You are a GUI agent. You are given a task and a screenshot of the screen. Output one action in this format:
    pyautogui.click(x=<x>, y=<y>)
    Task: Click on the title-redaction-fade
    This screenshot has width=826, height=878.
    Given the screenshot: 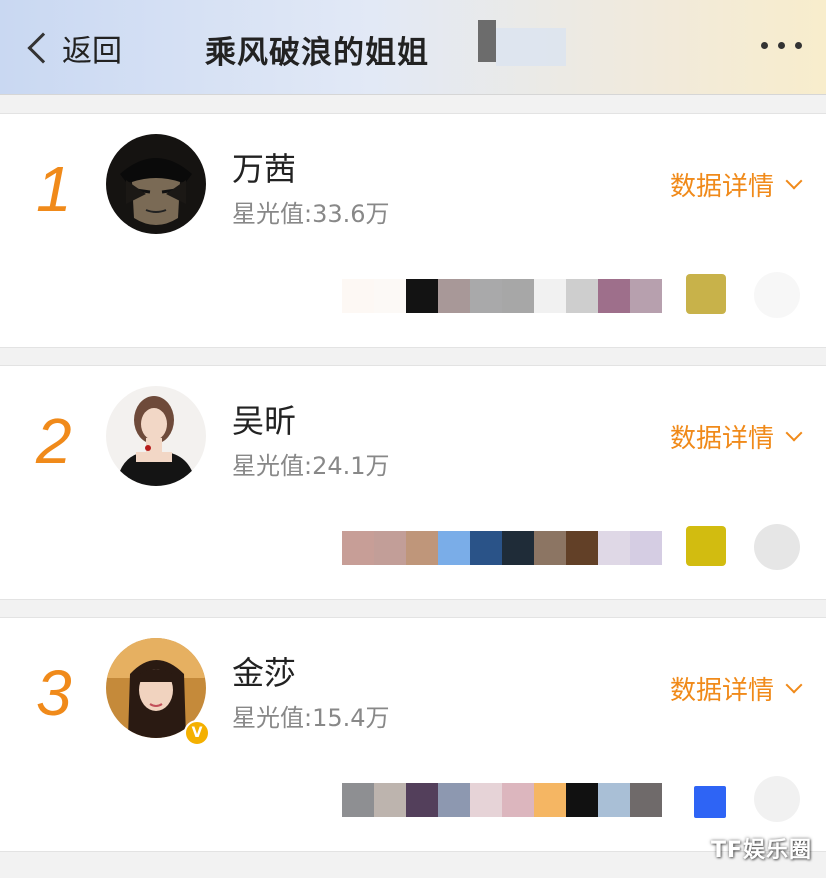 What is the action you would take?
    pyautogui.click(x=531, y=47)
    